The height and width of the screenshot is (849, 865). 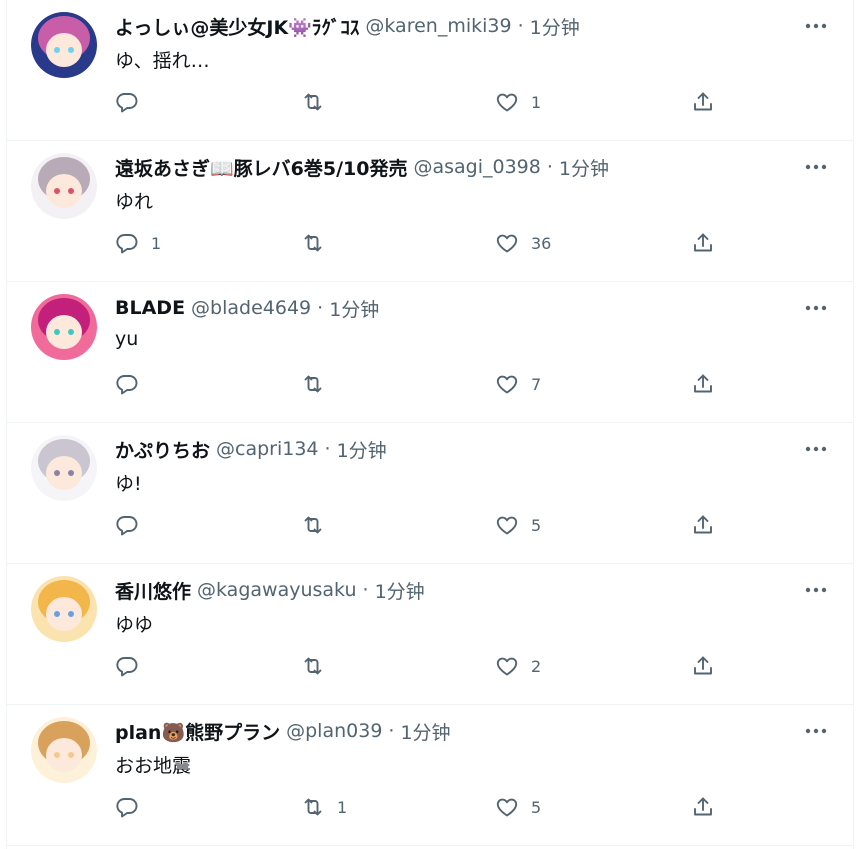 I want to click on display-name: かぷりちお, so click(x=162, y=449).